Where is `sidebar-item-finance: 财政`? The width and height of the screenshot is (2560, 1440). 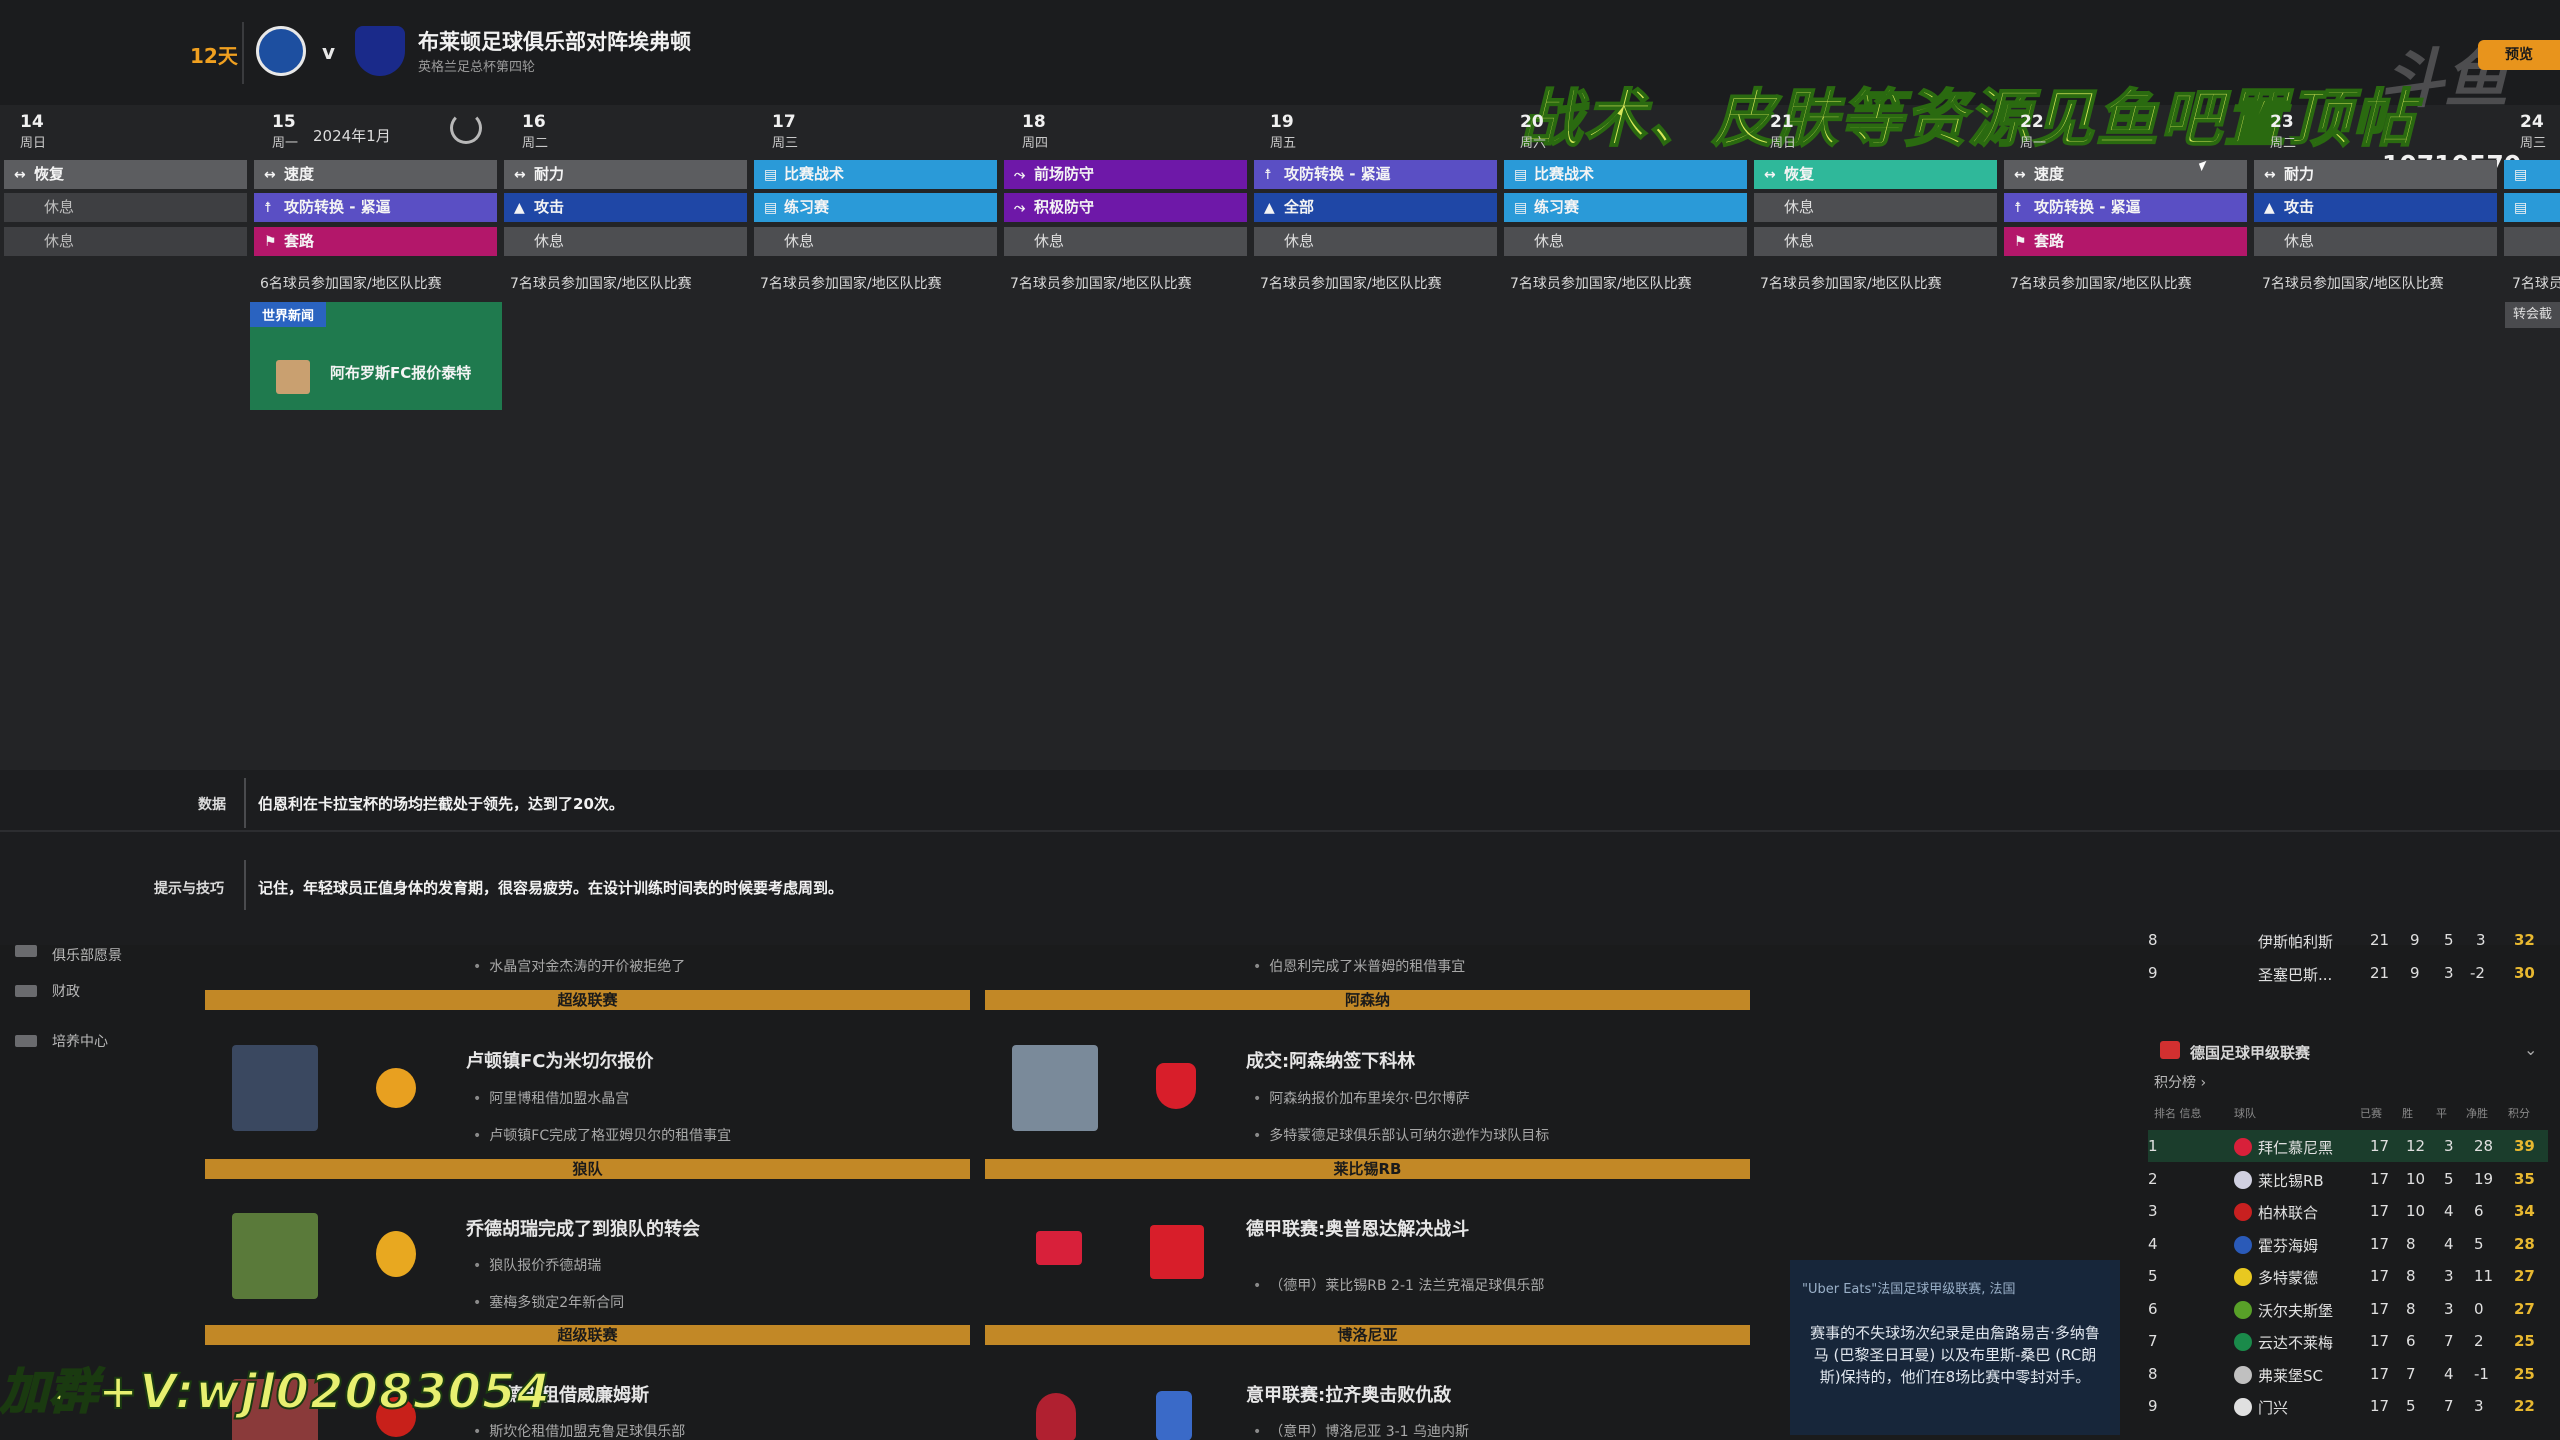
sidebar-item-finance: 财政 is located at coordinates (66, 991).